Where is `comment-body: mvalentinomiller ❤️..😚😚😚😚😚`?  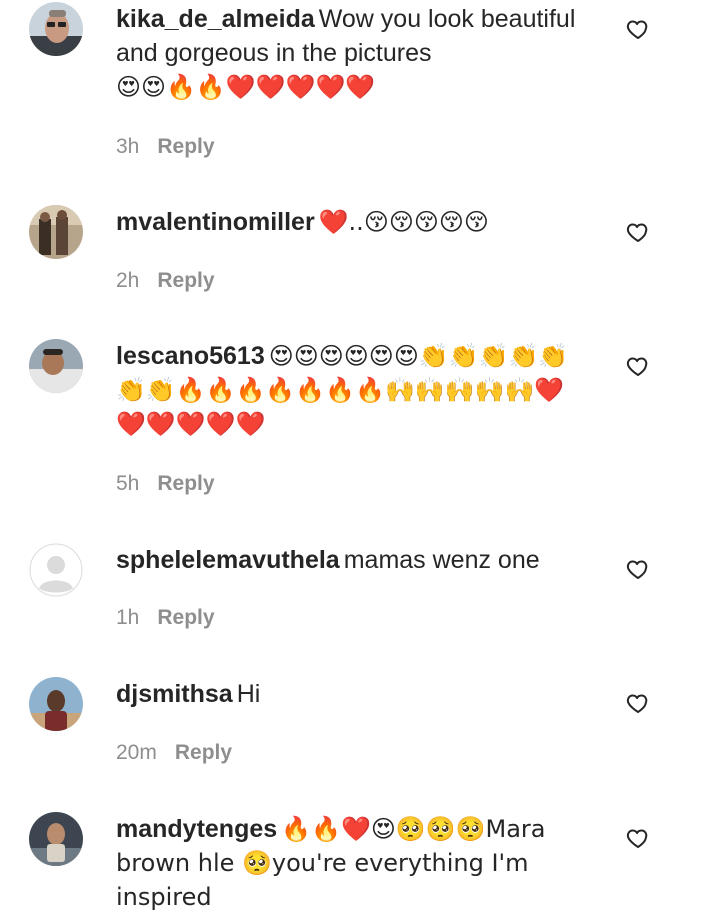
comment-body: mvalentinomiller ❤️..😚😚😚😚😚 is located at coordinates (351, 222).